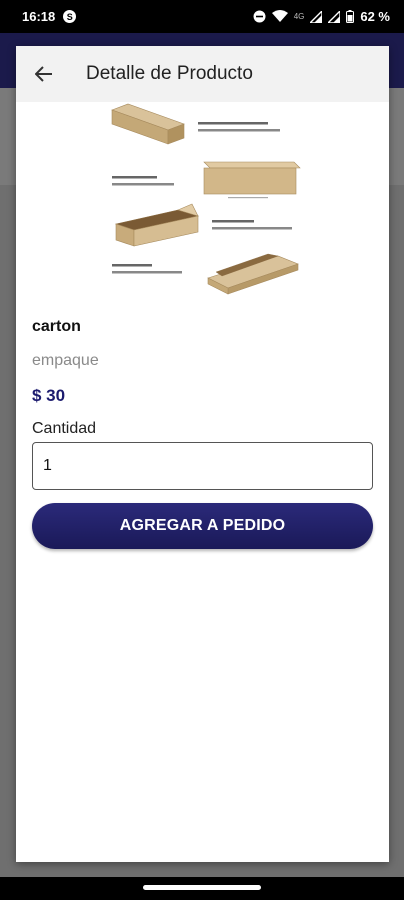 The height and width of the screenshot is (900, 404). I want to click on dialog-header: Detalle de Producto, so click(202, 74).